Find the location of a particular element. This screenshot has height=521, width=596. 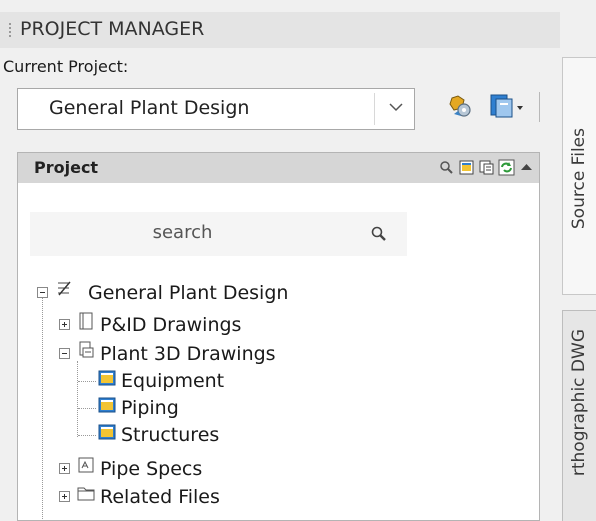

tree-item-general-plant-design: General Plant Design is located at coordinates (188, 293).